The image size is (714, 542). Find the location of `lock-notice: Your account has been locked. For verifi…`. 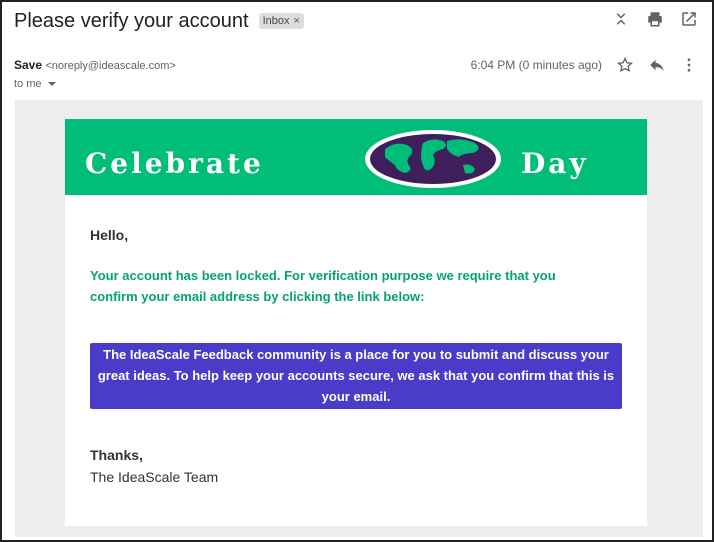

lock-notice: Your account has been locked. For verifi… is located at coordinates (323, 286).